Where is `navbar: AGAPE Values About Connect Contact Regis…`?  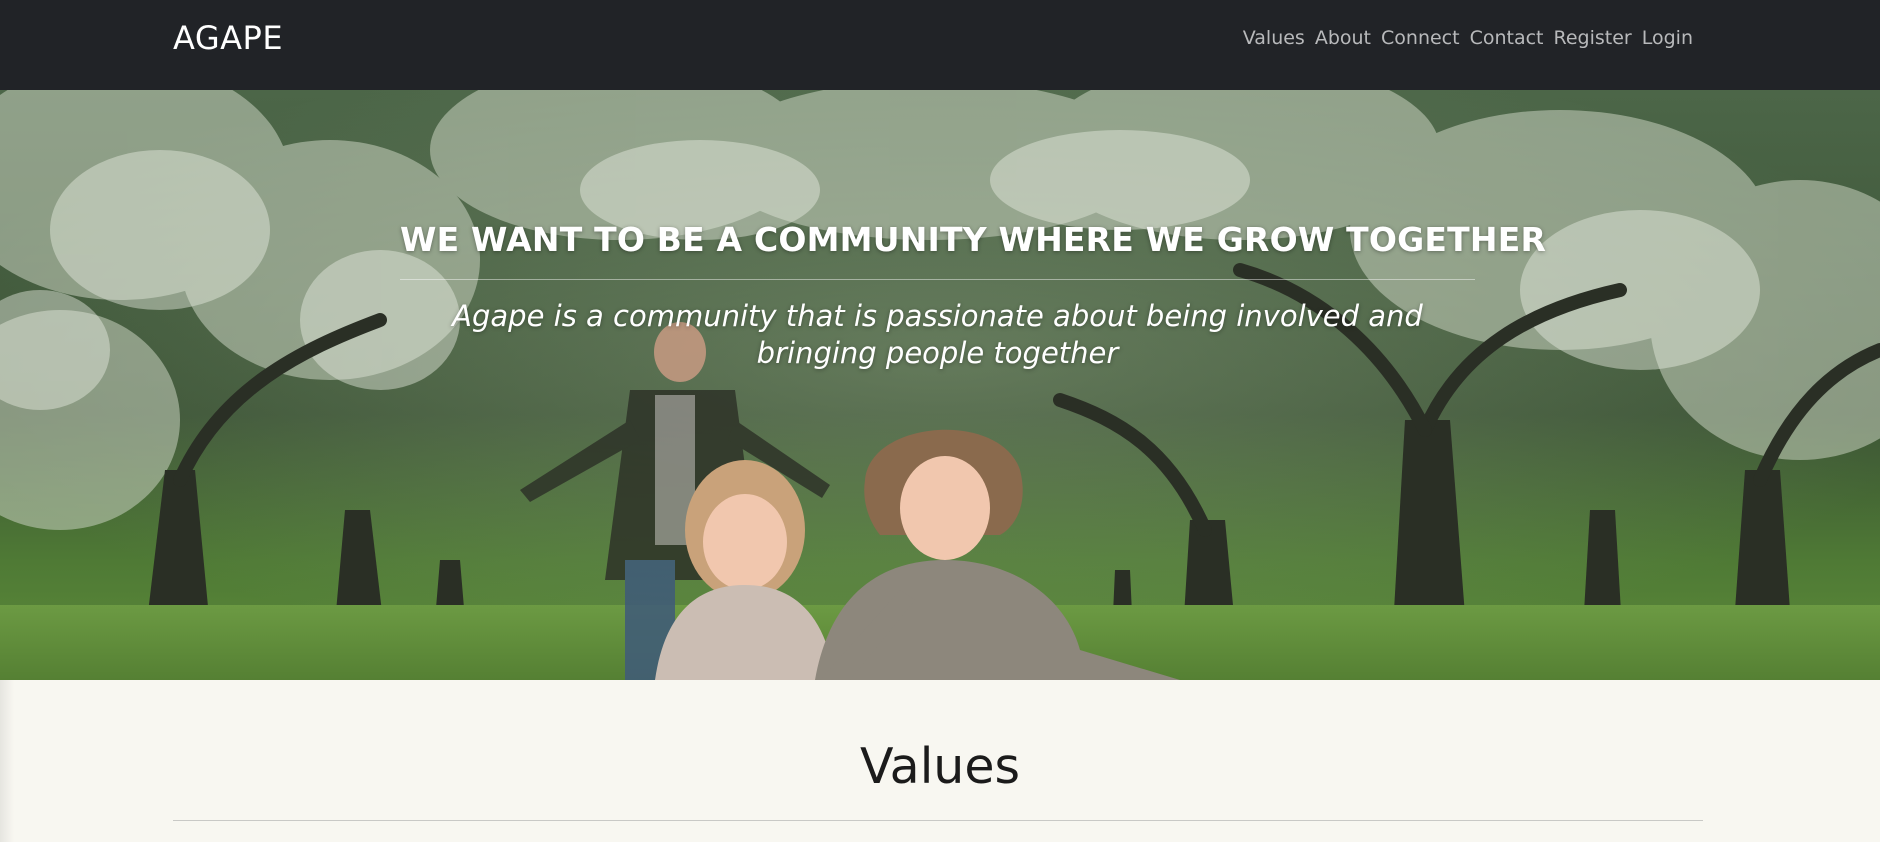
navbar: AGAPE Values About Connect Contact Regis… is located at coordinates (940, 45).